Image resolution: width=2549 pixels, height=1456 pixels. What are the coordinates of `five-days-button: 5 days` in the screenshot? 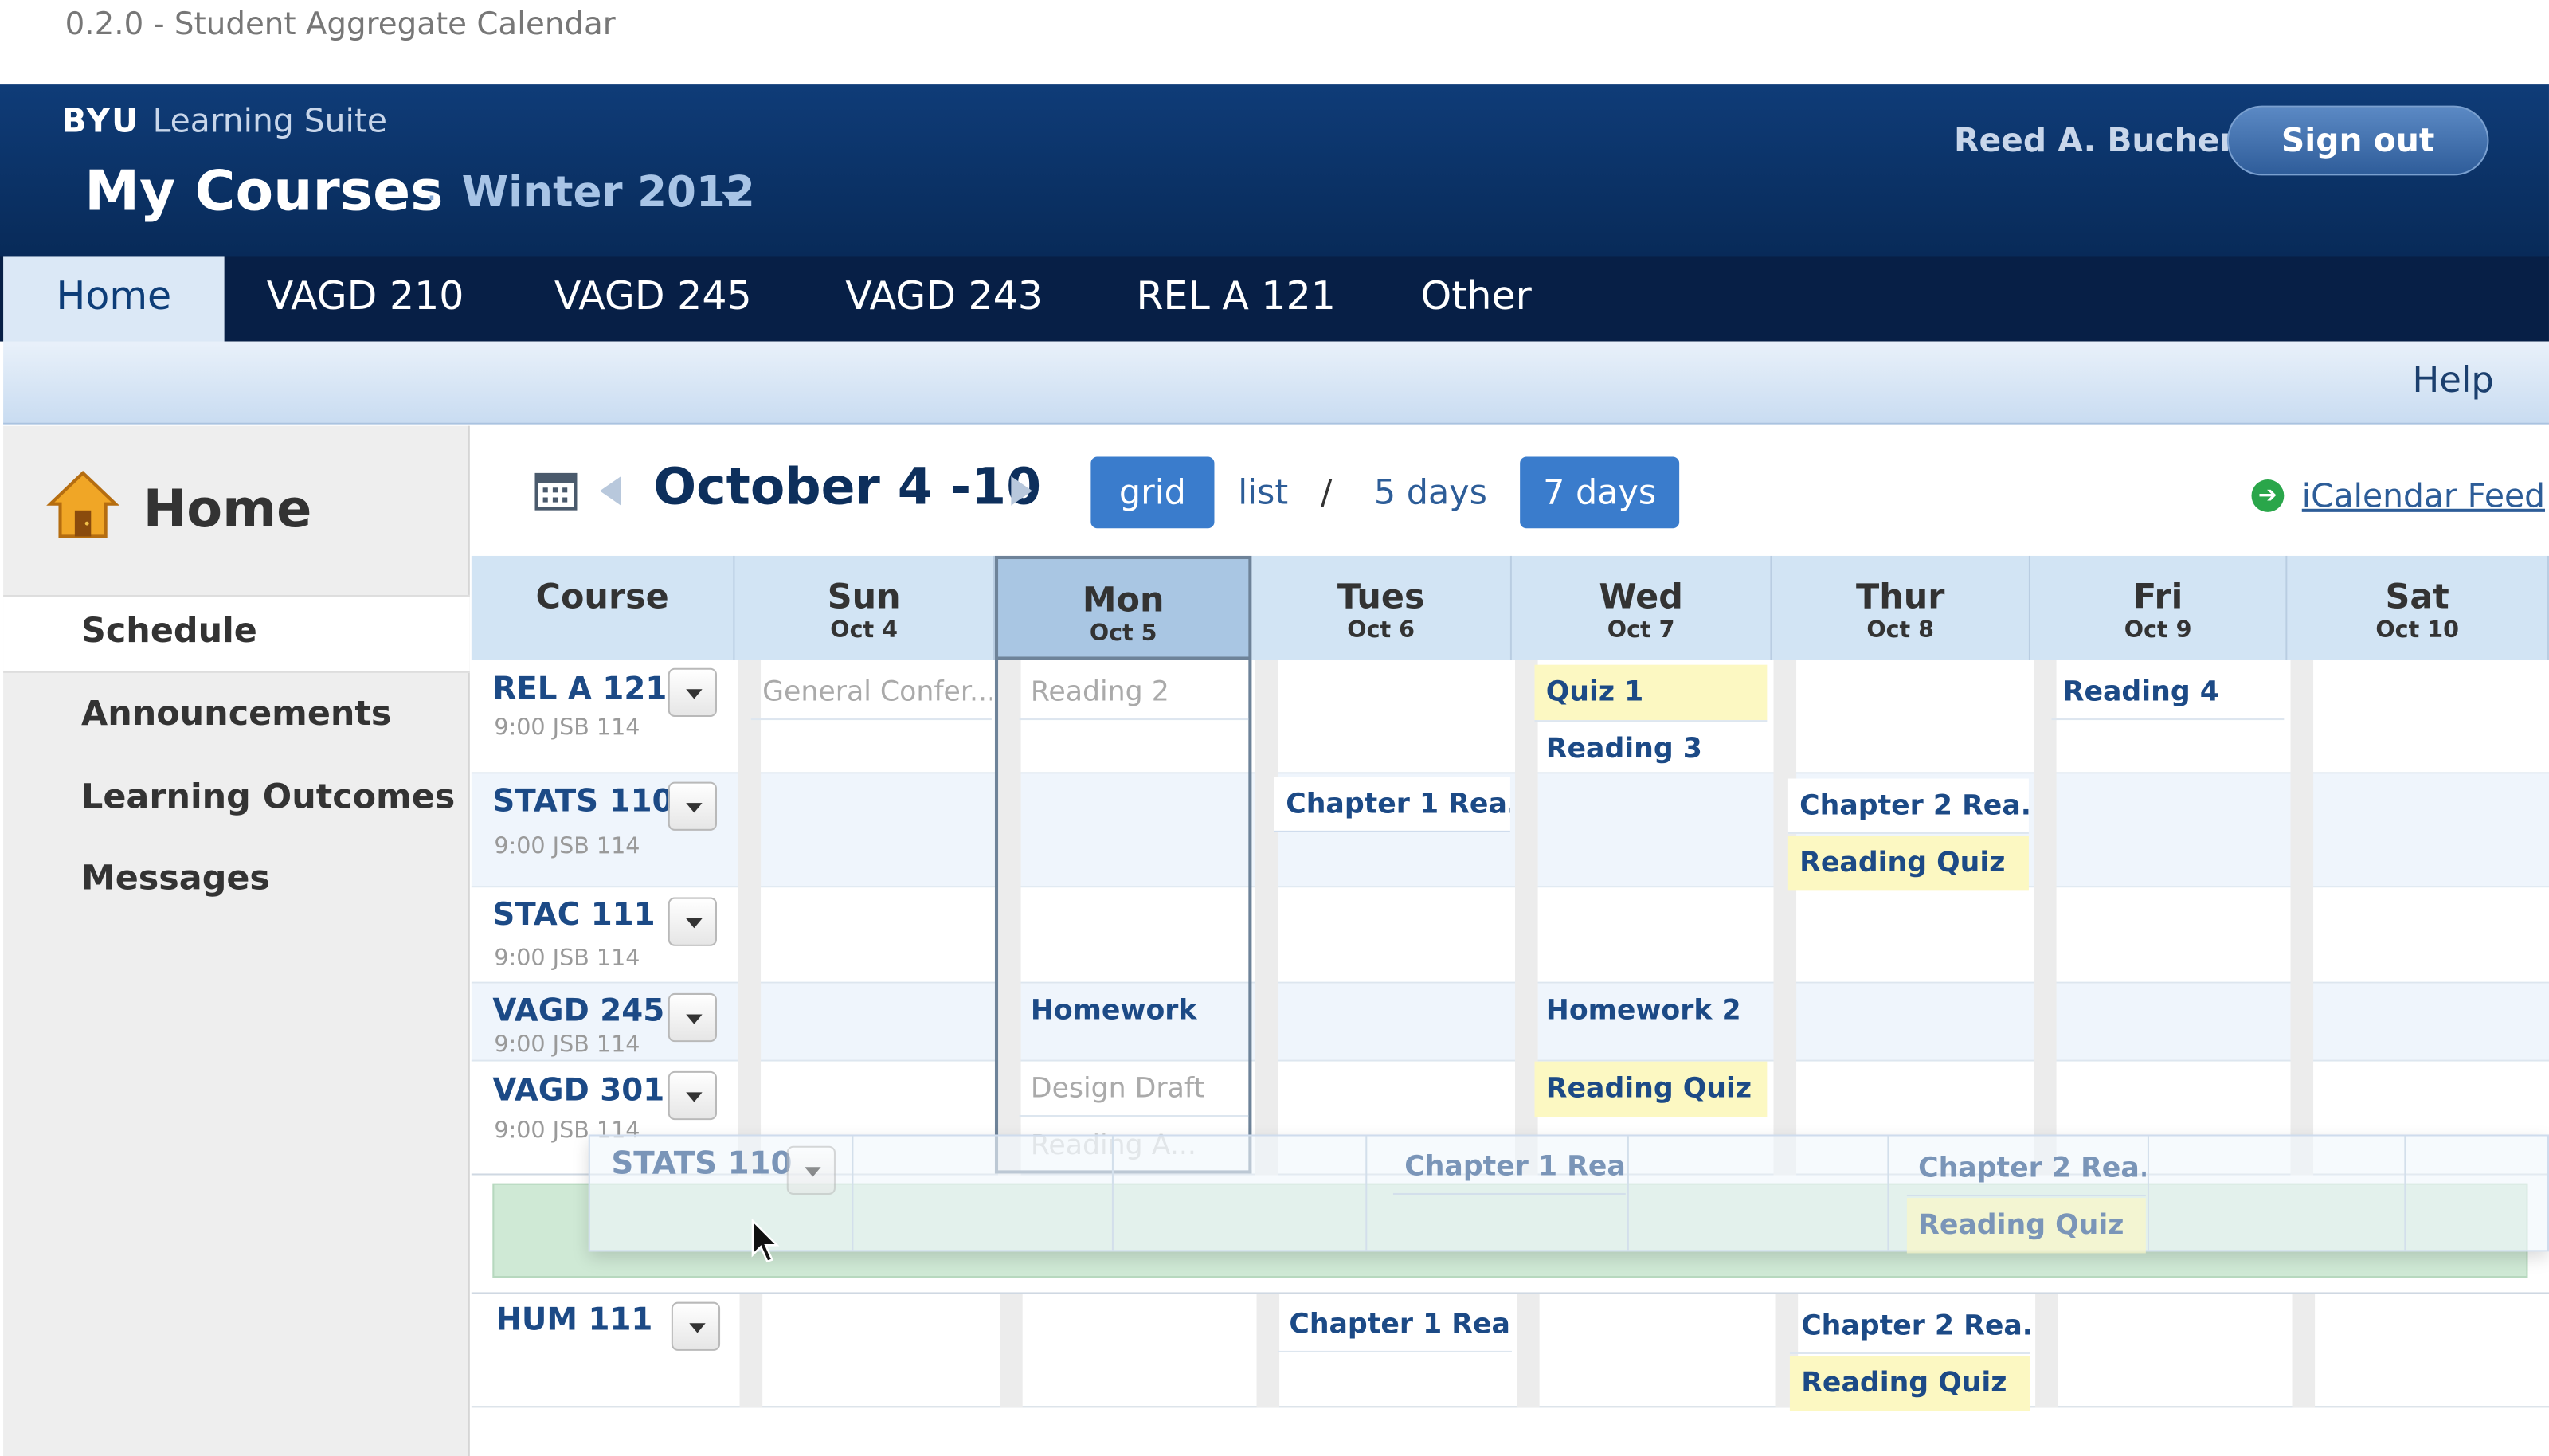 It's located at (1430, 492).